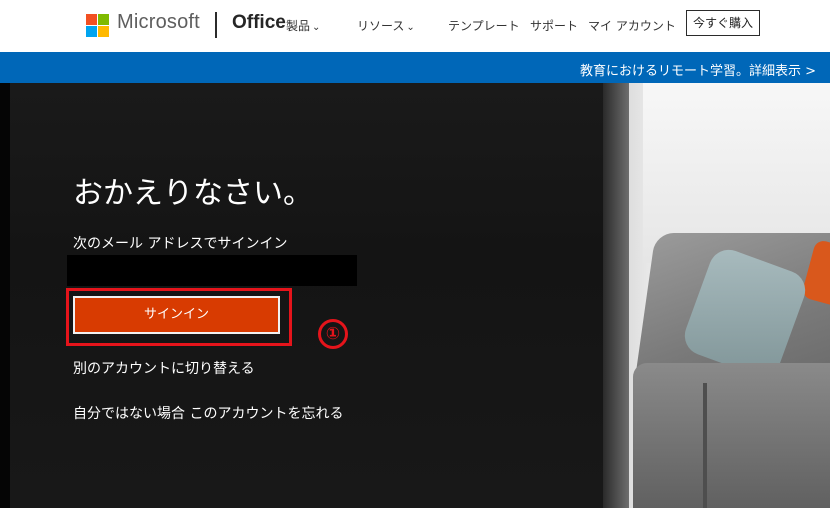 This screenshot has width=830, height=508. I want to click on nav-support: サポート, so click(554, 25).